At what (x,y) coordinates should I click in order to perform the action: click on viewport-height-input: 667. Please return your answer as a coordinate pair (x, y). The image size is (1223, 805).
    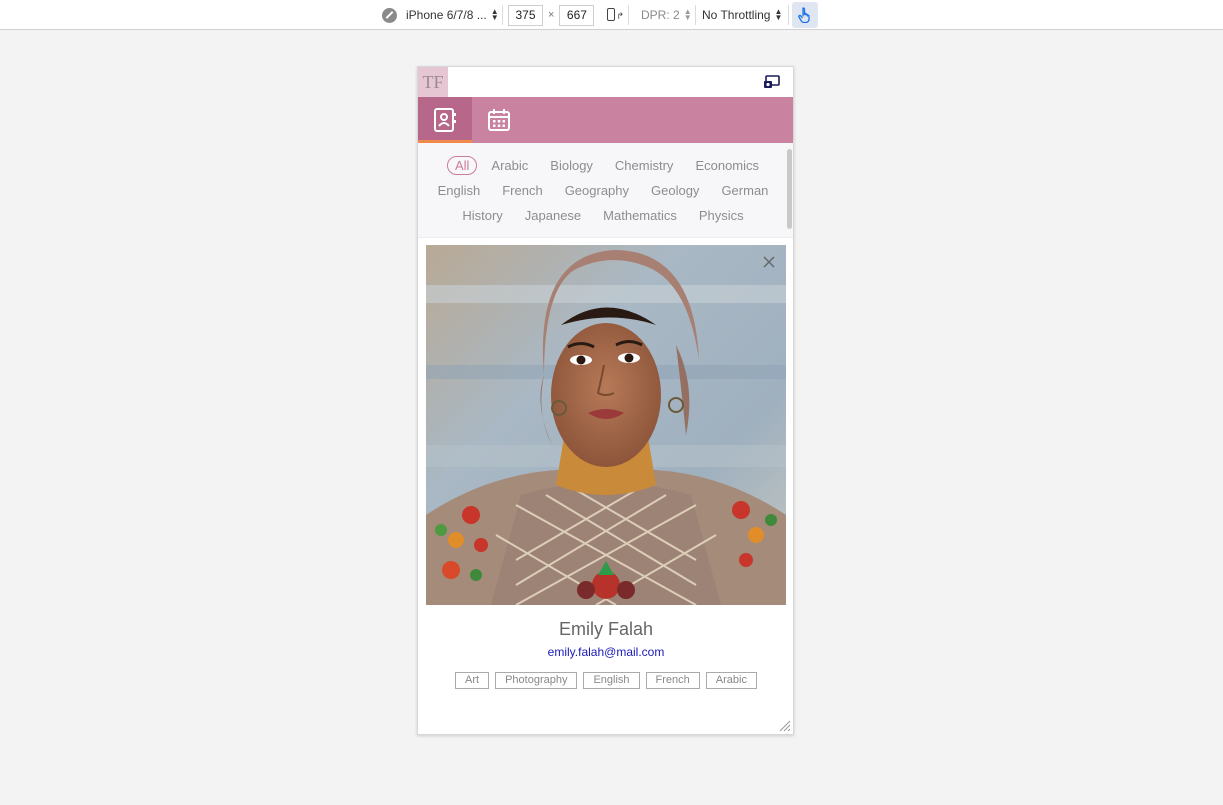
    Looking at the image, I should click on (577, 15).